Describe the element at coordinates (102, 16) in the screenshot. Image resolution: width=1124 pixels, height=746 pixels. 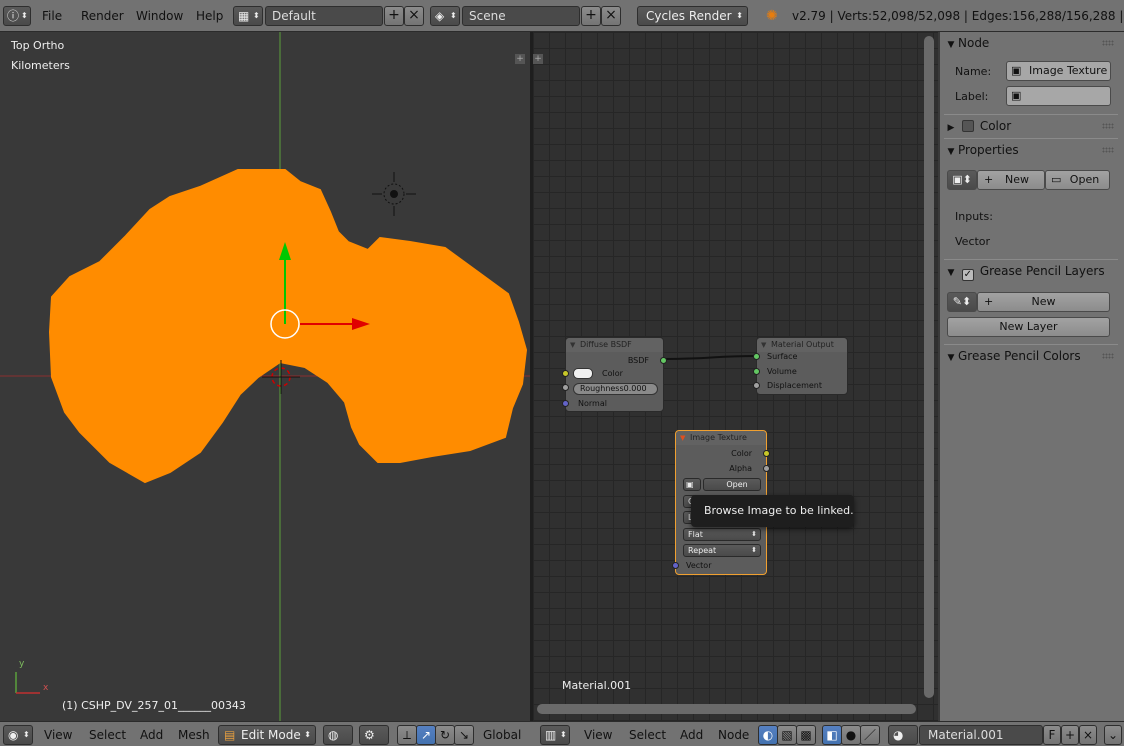
I see `menu-render: Render` at that location.